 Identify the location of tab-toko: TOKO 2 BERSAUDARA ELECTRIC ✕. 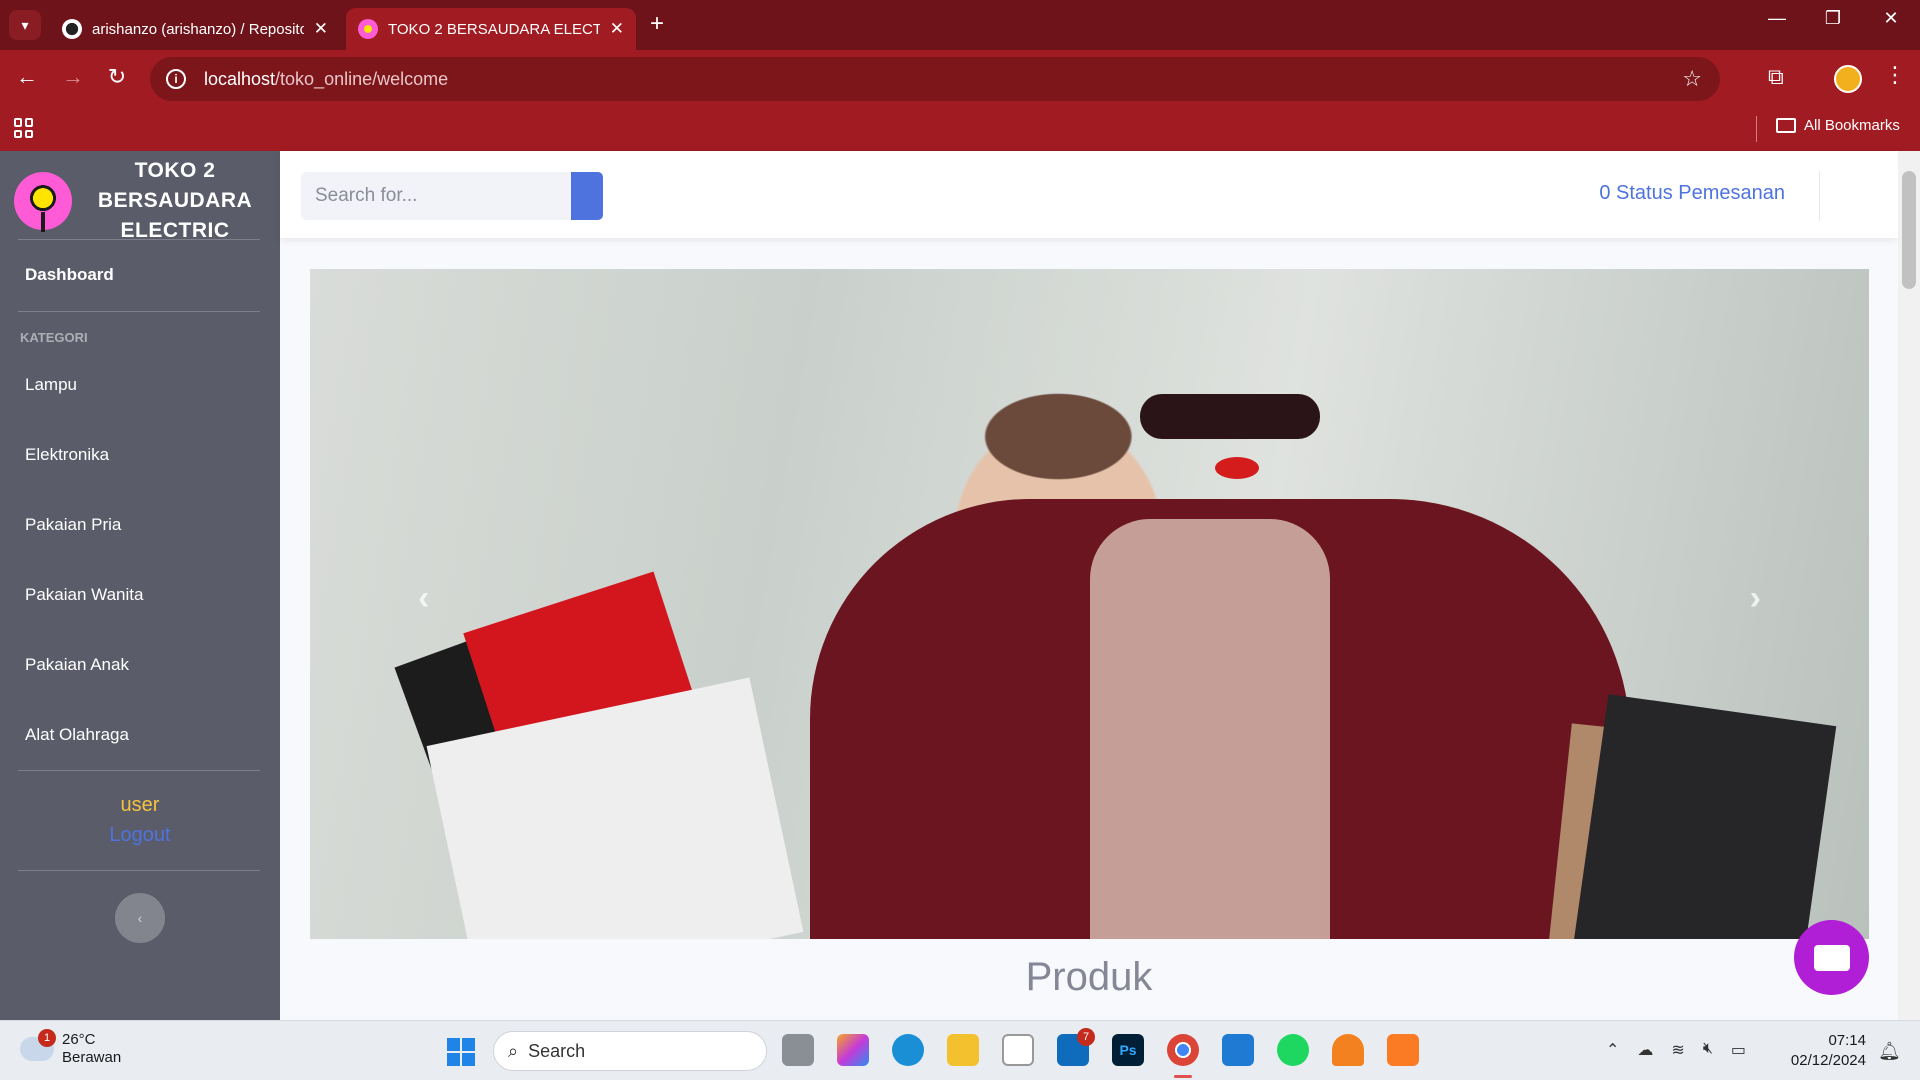
(491, 29).